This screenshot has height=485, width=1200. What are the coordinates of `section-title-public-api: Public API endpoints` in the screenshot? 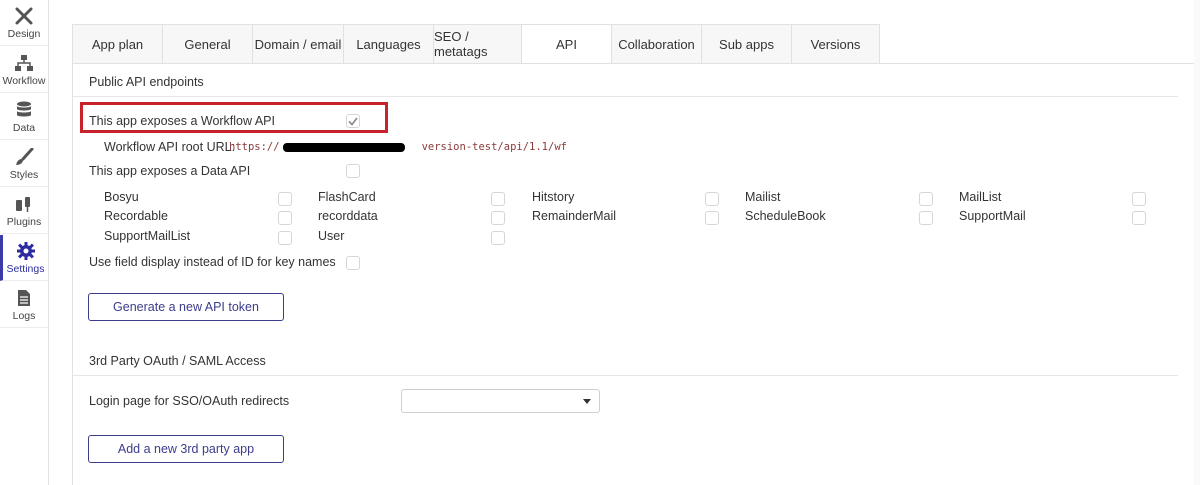 It's located at (146, 82).